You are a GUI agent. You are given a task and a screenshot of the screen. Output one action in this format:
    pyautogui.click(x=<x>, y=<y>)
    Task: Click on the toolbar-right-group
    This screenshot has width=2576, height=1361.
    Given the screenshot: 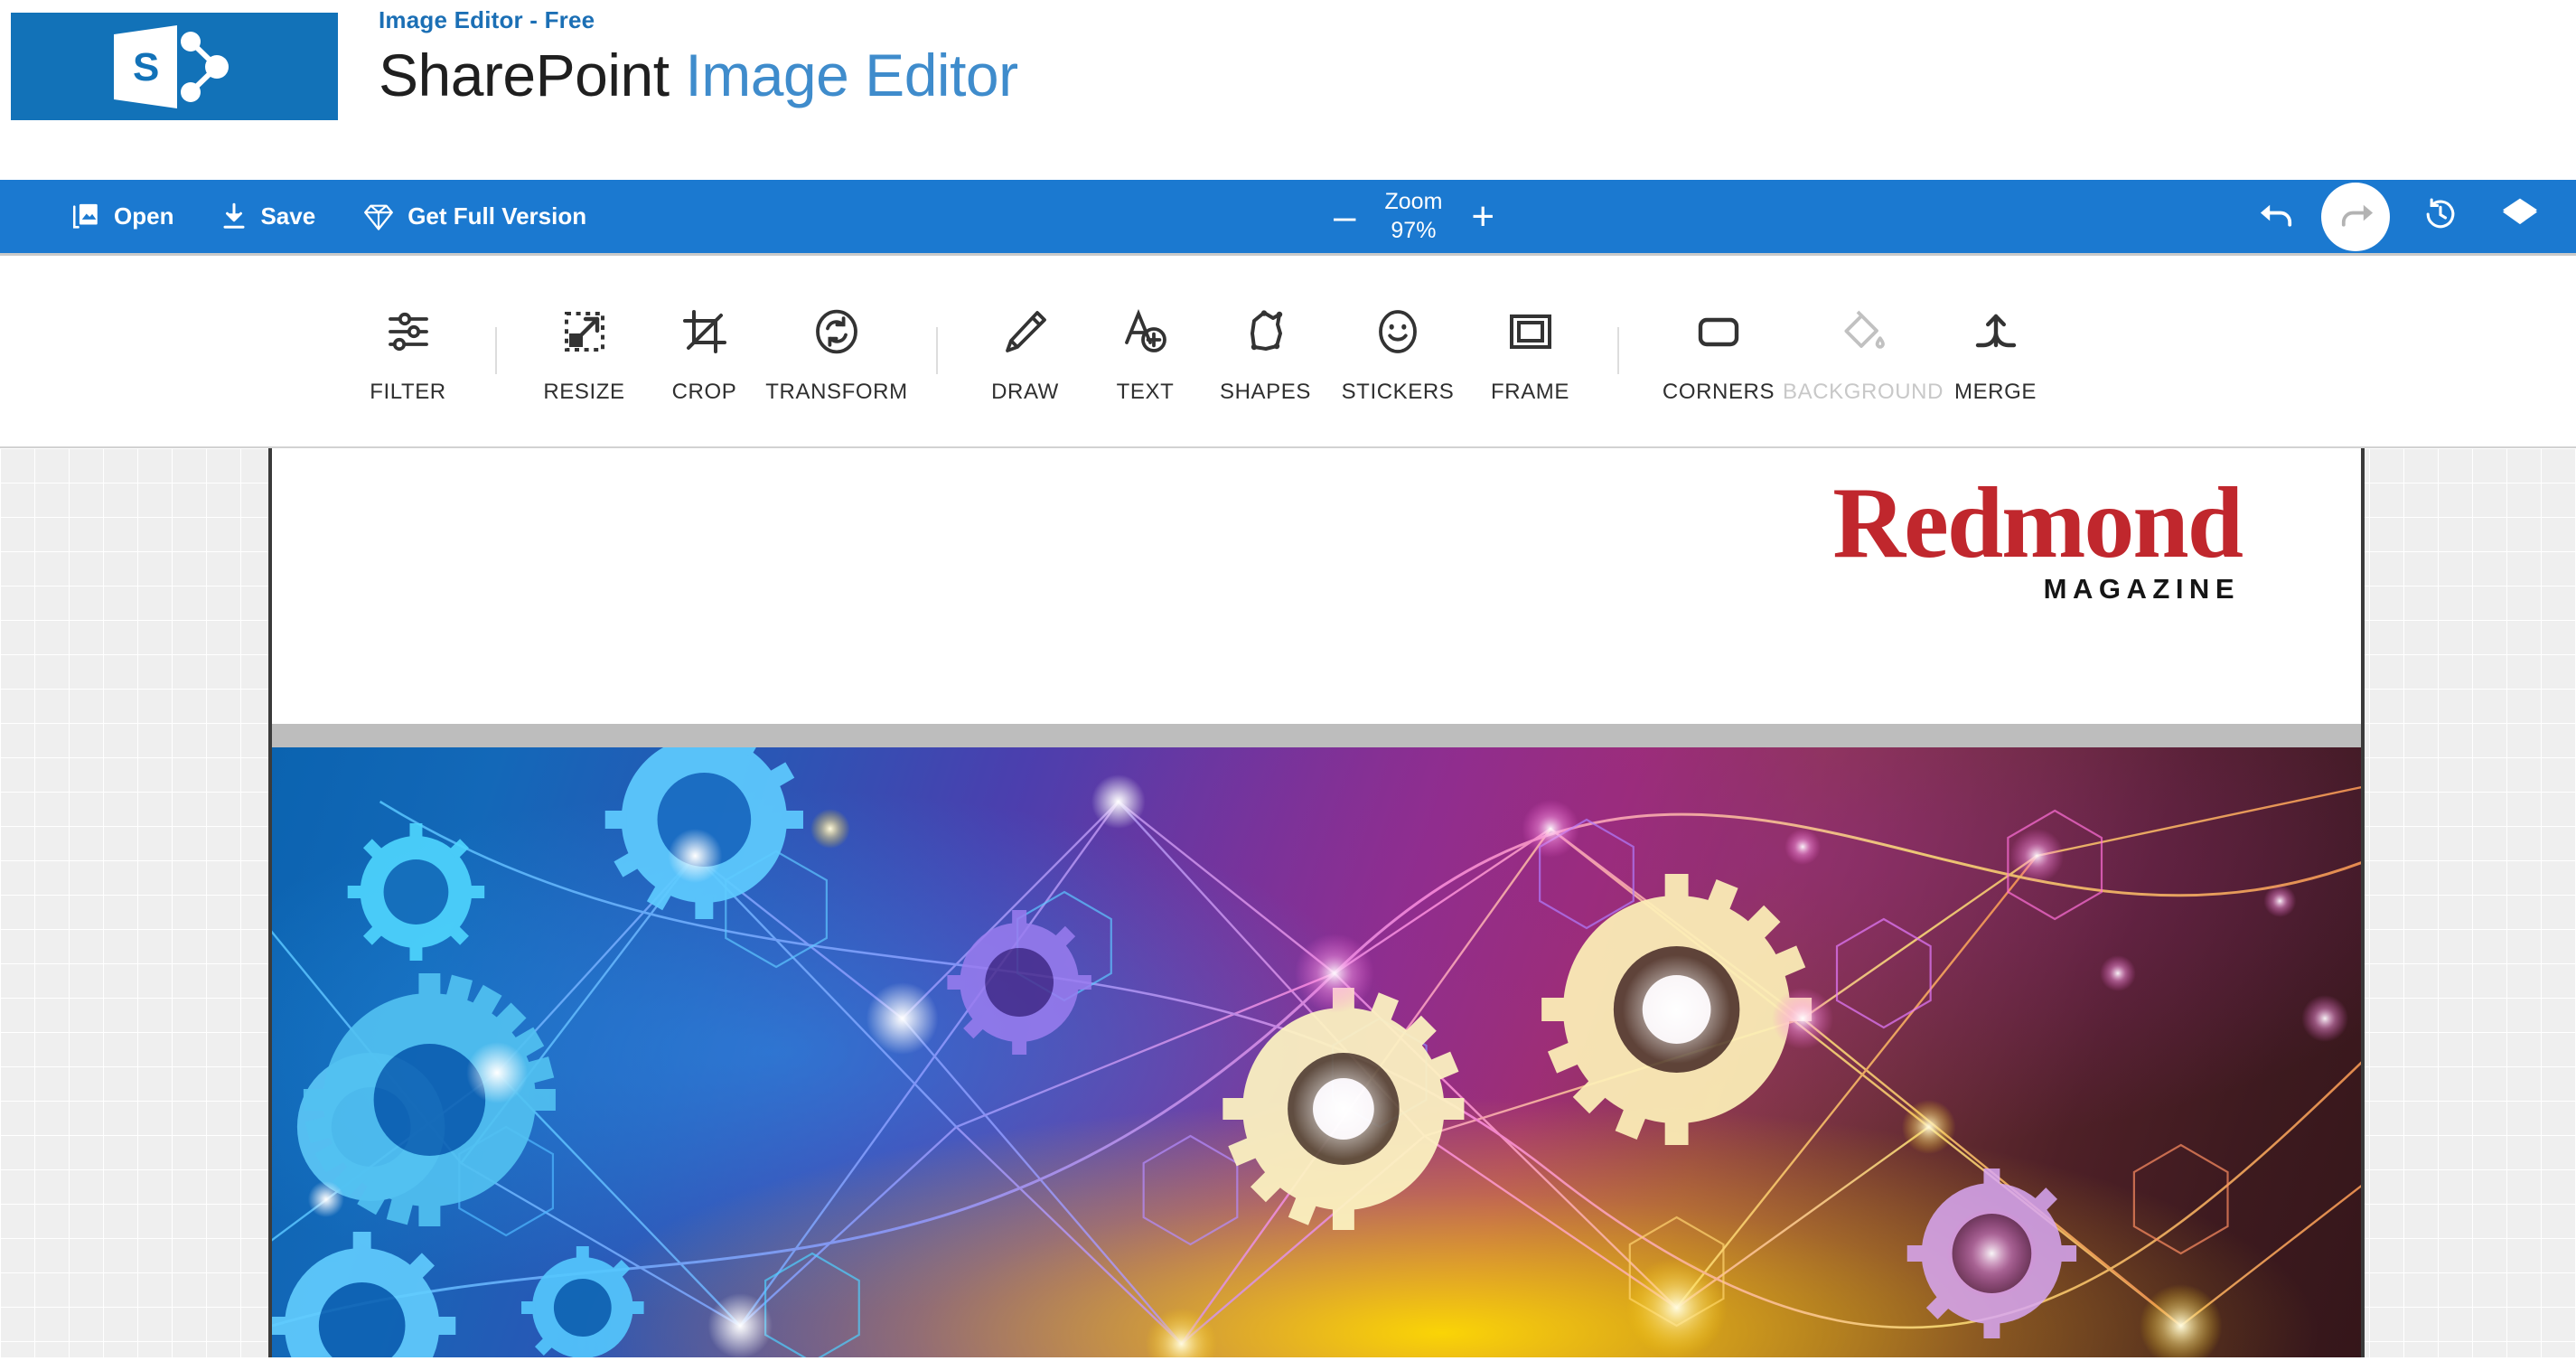 What is the action you would take?
    pyautogui.click(x=2407, y=216)
    